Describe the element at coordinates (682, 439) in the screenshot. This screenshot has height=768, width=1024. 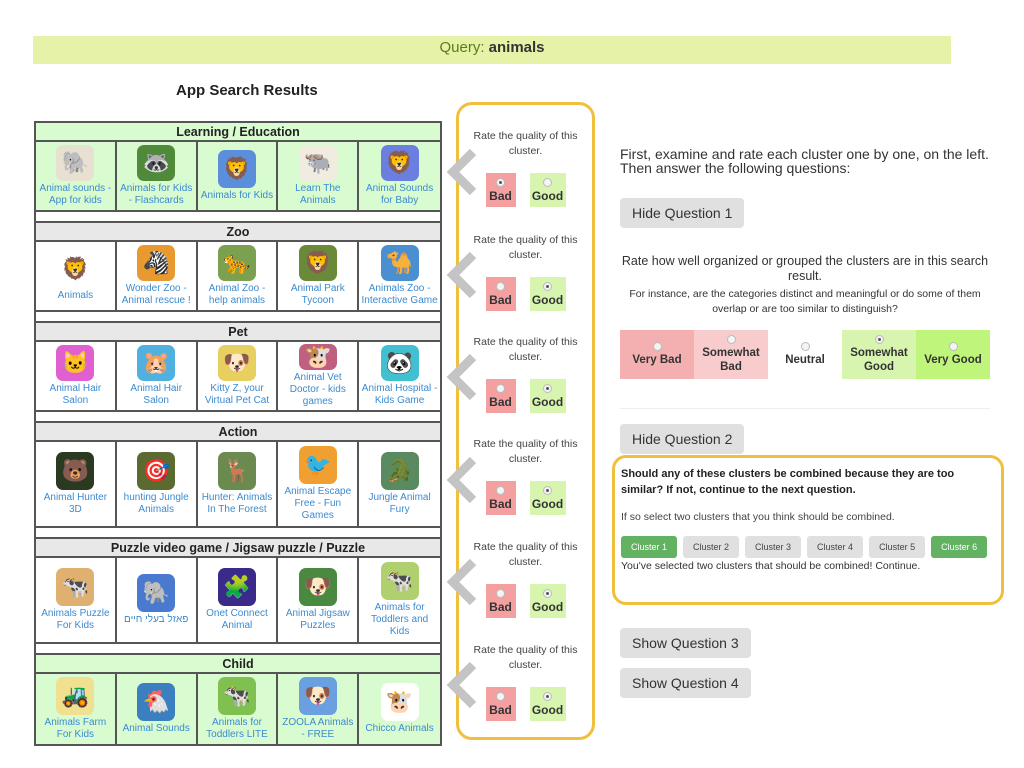
I see `hide-question-2-button: Hide Question 2` at that location.